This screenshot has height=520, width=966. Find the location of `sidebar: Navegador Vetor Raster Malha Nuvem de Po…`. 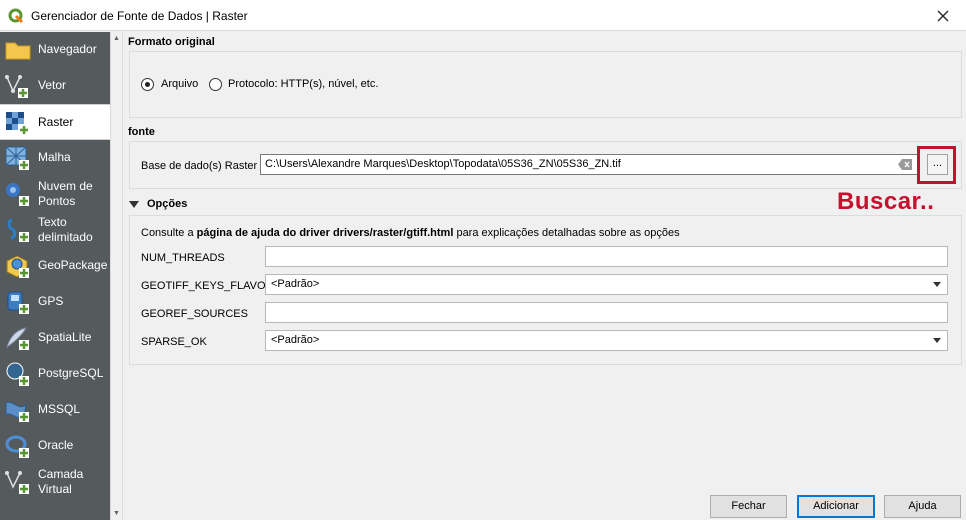

sidebar: Navegador Vetor Raster Malha Nuvem de Po… is located at coordinates (55, 276).